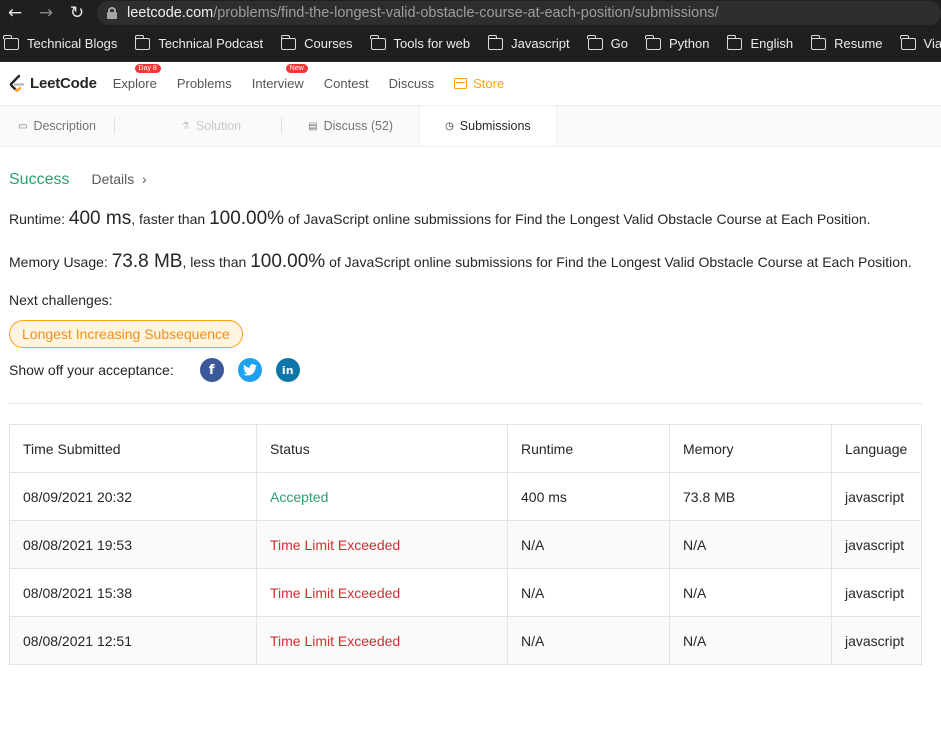 The image size is (941, 737). Describe the element at coordinates (211, 126) in the screenshot. I see `tab-solution: ⚗ Solution` at that location.